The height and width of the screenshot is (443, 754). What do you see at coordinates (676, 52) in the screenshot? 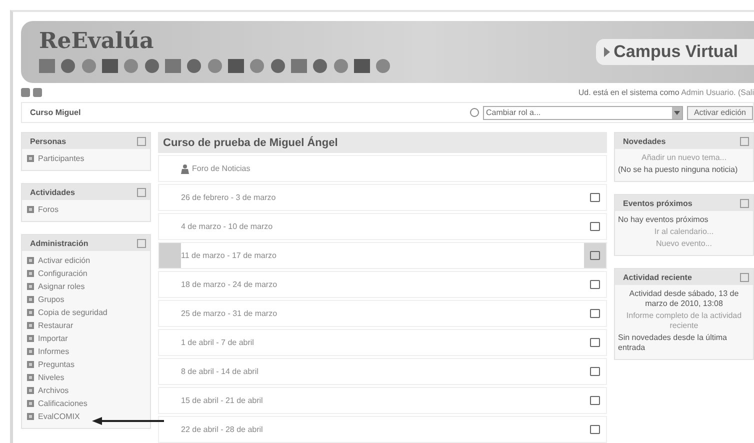
I see `campus-title: Campus Virtual` at bounding box center [676, 52].